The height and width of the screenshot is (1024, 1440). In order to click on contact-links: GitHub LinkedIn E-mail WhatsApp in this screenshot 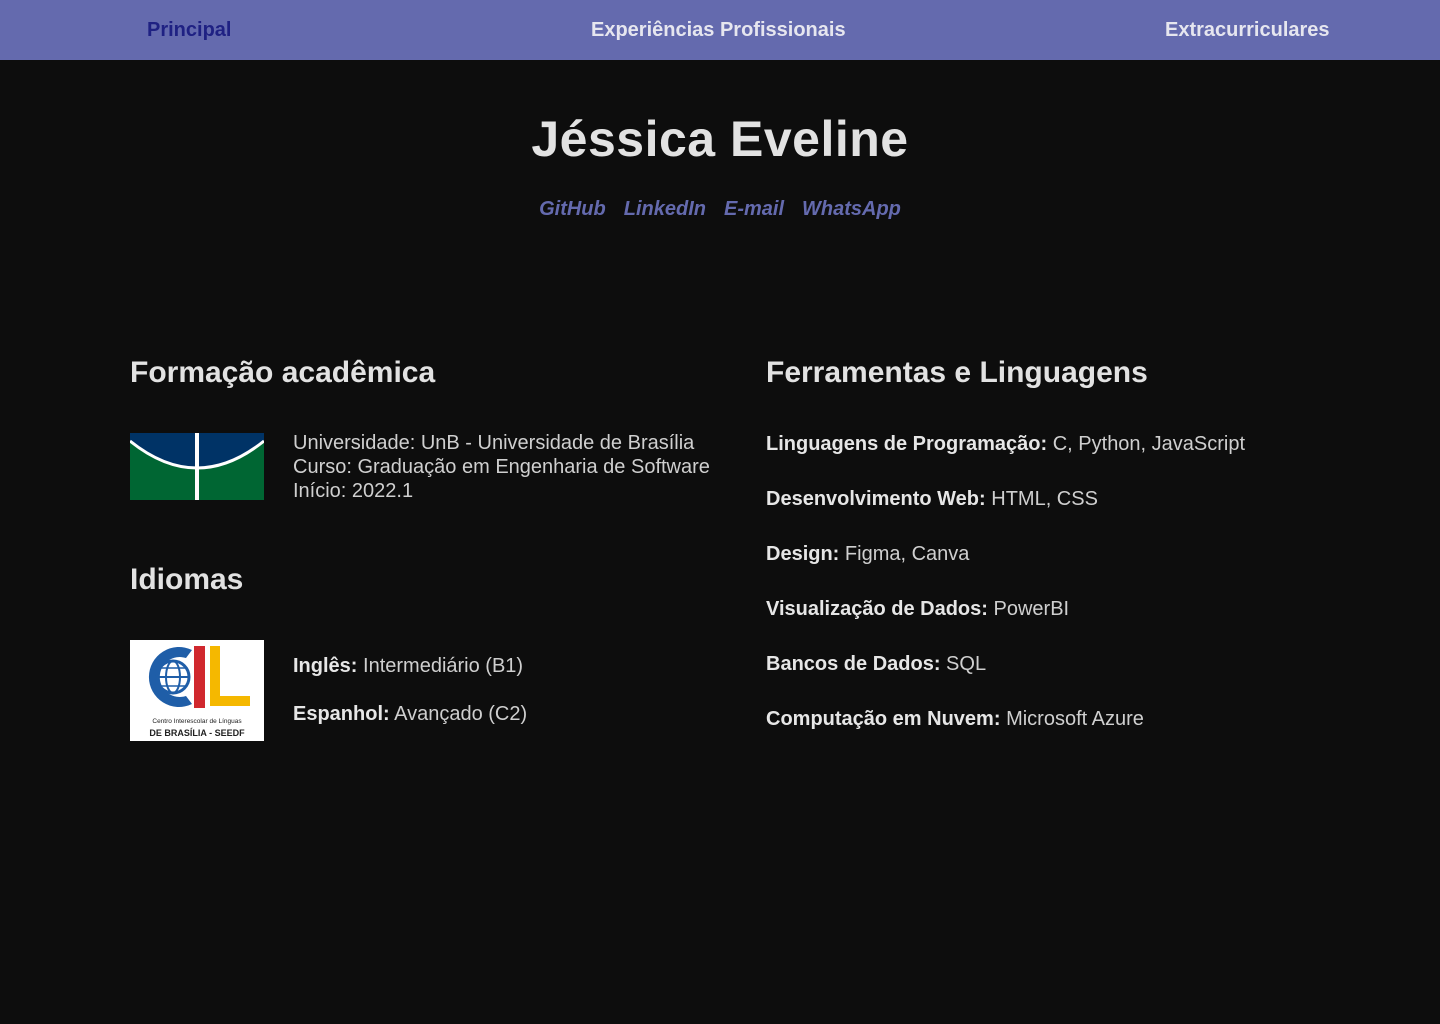, I will do `click(720, 209)`.